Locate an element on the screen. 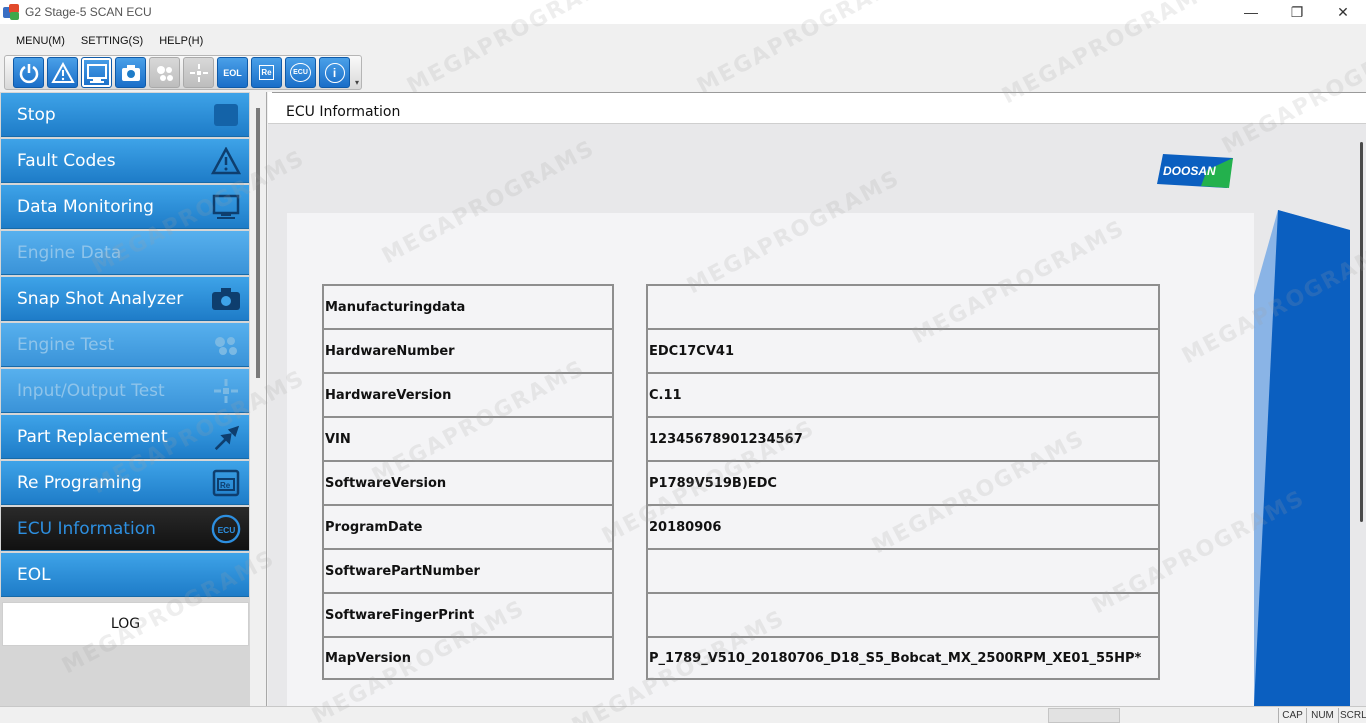  toolbar: EOL Re ECU i ▾ is located at coordinates (183, 72).